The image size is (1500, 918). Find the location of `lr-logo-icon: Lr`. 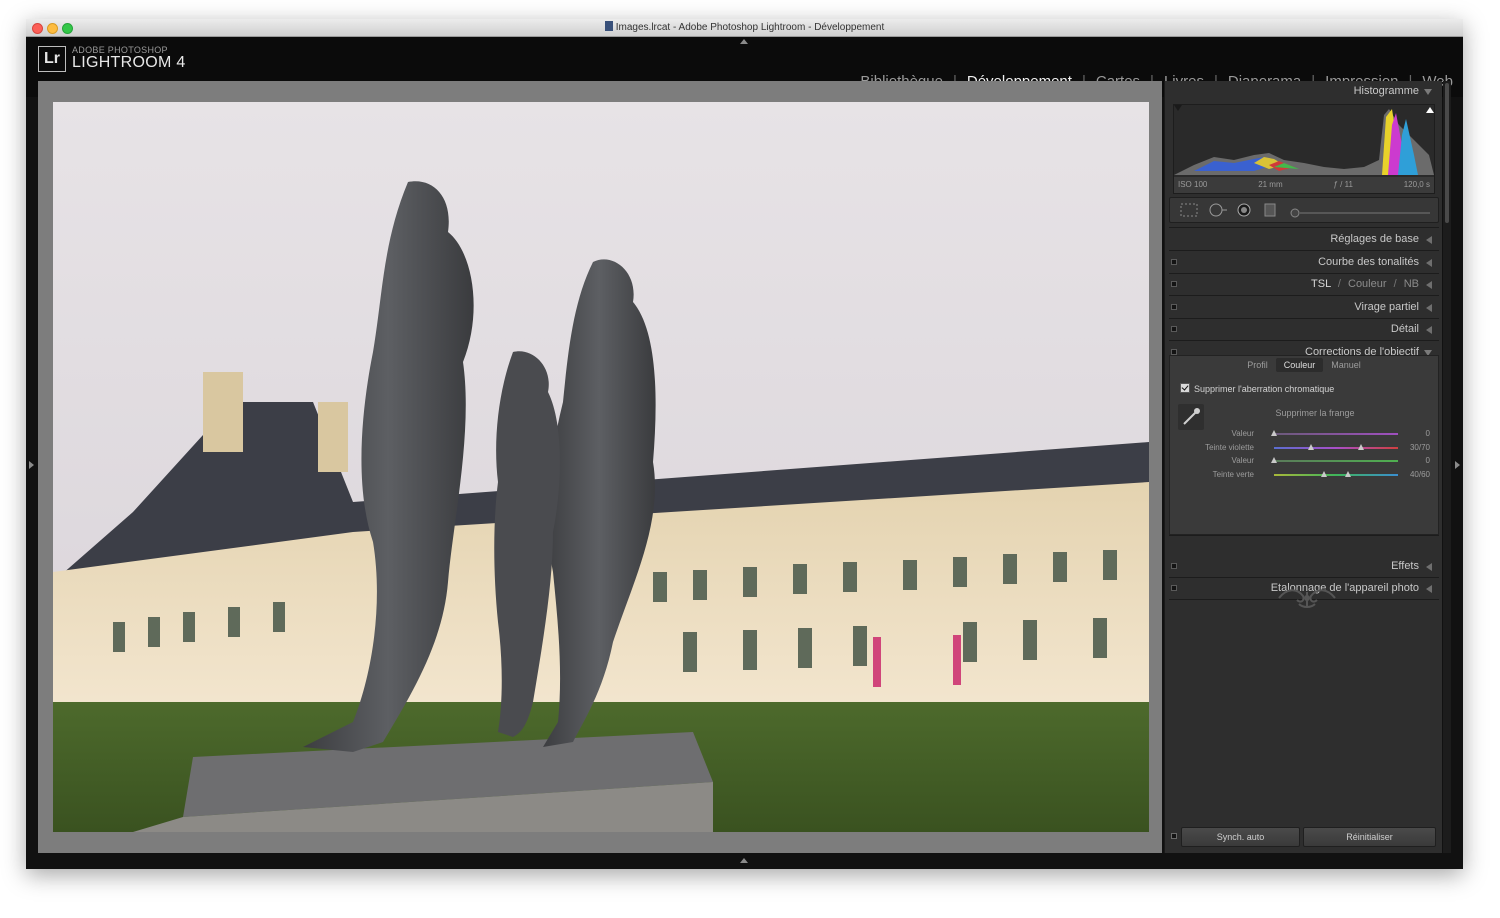

lr-logo-icon: Lr is located at coordinates (52, 59).